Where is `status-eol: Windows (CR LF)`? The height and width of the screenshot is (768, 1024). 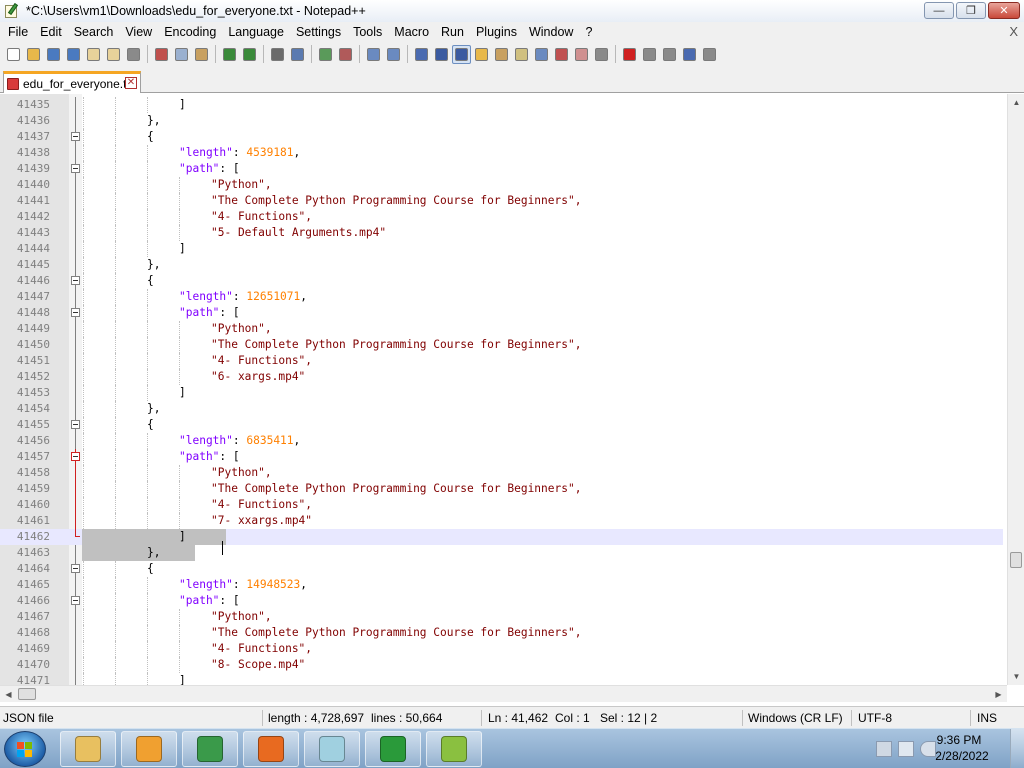 status-eol: Windows (CR LF) is located at coordinates (795, 718).